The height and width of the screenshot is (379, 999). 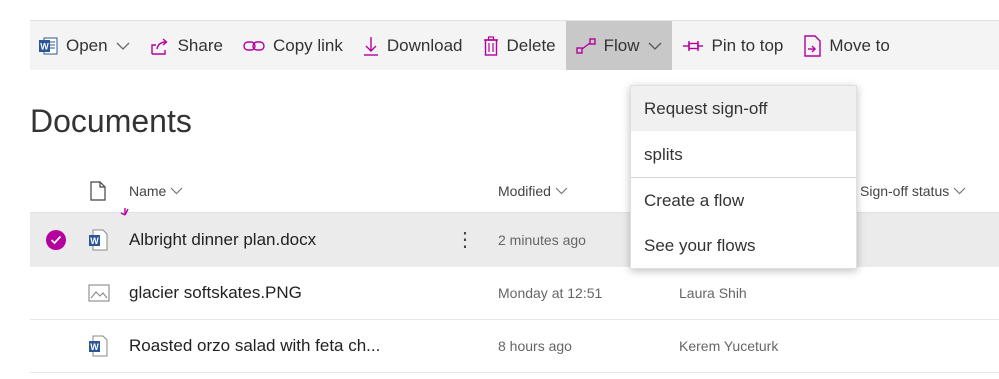 I want to click on name-column-header: Name, so click(x=156, y=191).